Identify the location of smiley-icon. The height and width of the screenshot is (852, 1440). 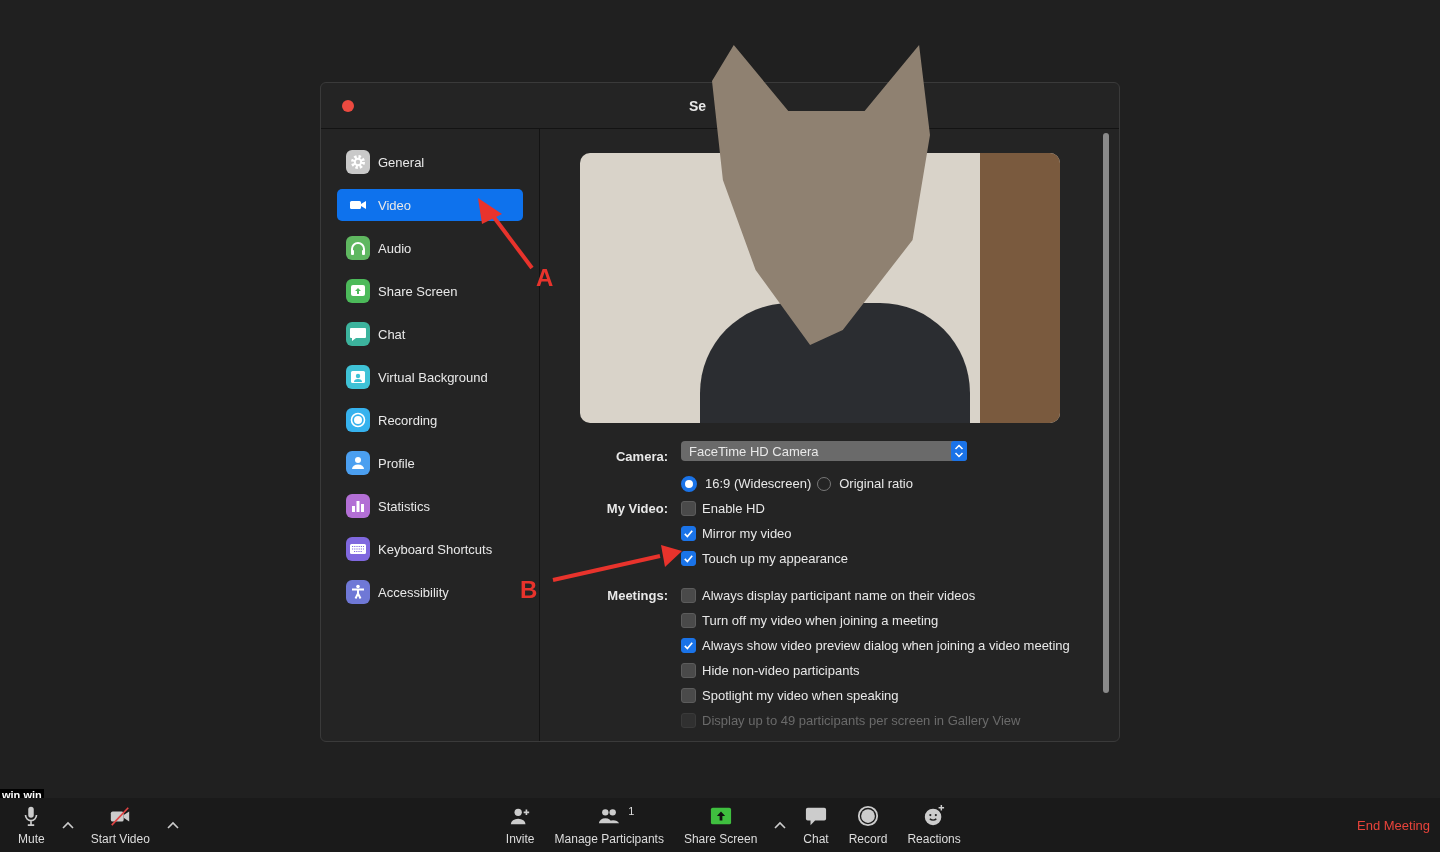
(934, 815).